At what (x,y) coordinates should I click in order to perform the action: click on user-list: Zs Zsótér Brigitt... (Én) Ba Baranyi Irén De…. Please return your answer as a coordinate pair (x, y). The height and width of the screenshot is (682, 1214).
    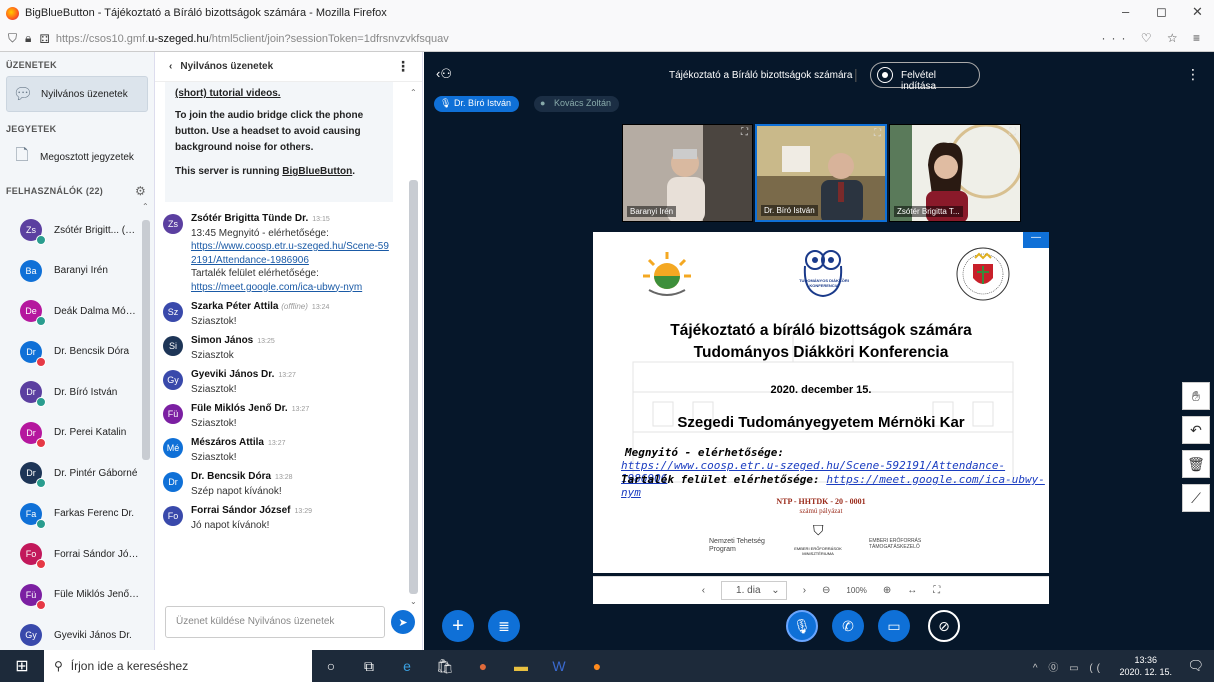
    Looking at the image, I should click on (70, 433).